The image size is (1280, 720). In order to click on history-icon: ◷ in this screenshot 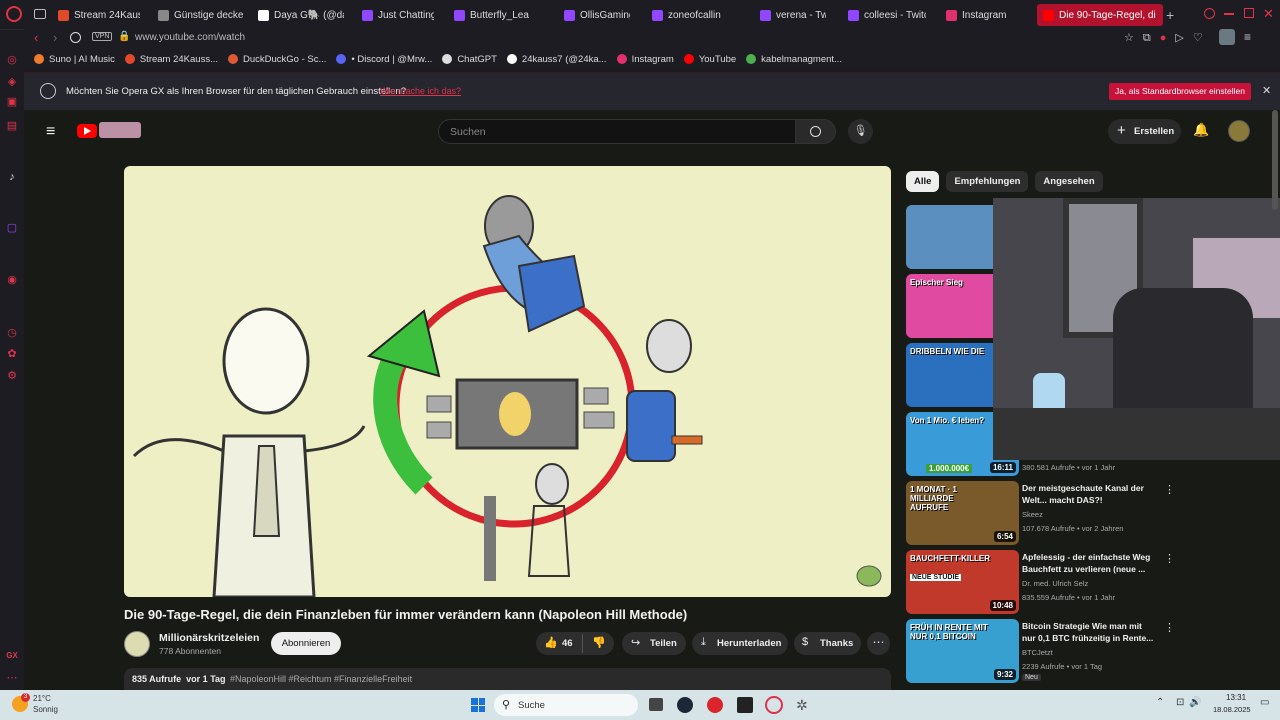, I will do `click(12, 333)`.